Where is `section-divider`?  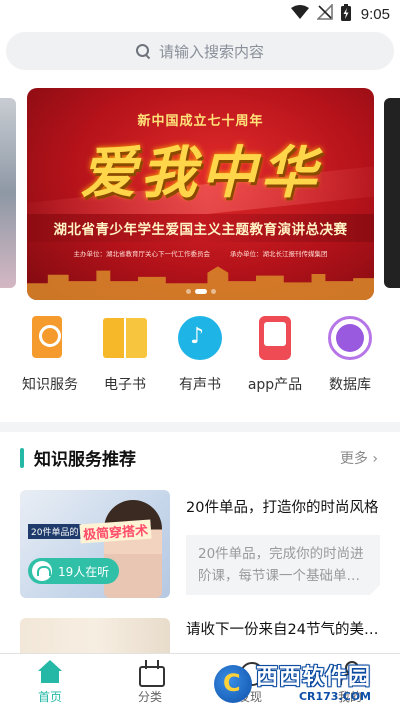 section-divider is located at coordinates (200, 427).